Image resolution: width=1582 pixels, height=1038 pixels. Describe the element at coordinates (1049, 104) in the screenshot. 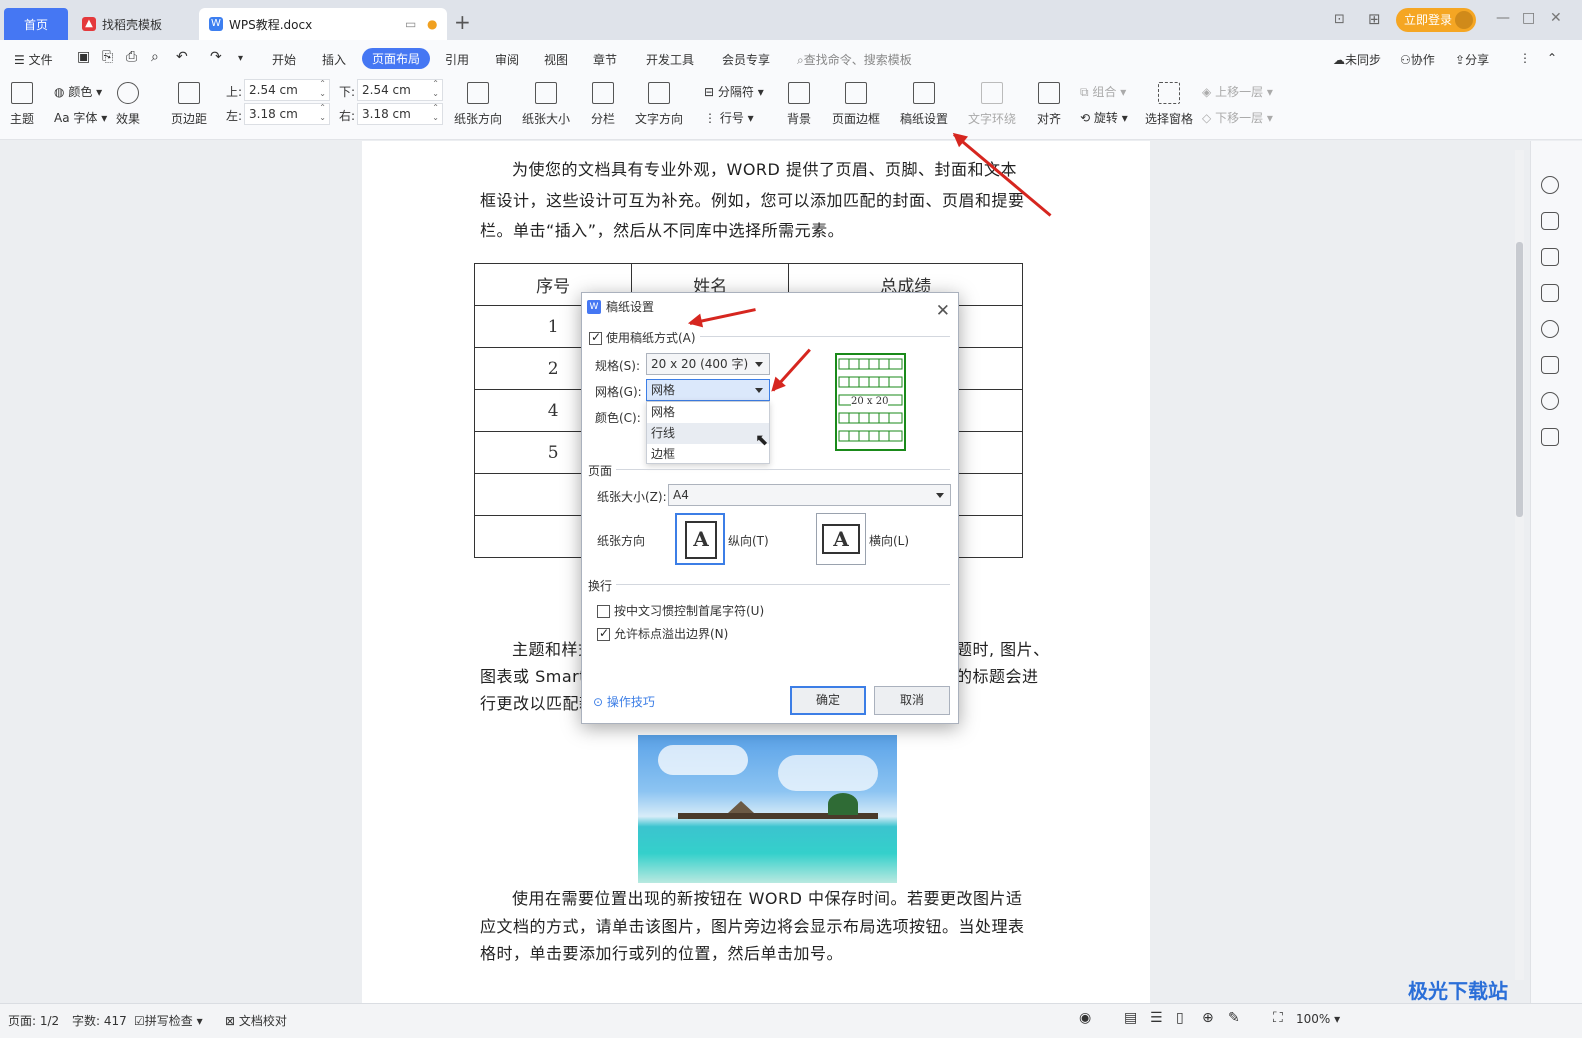

I see `align-button: 对齐` at that location.